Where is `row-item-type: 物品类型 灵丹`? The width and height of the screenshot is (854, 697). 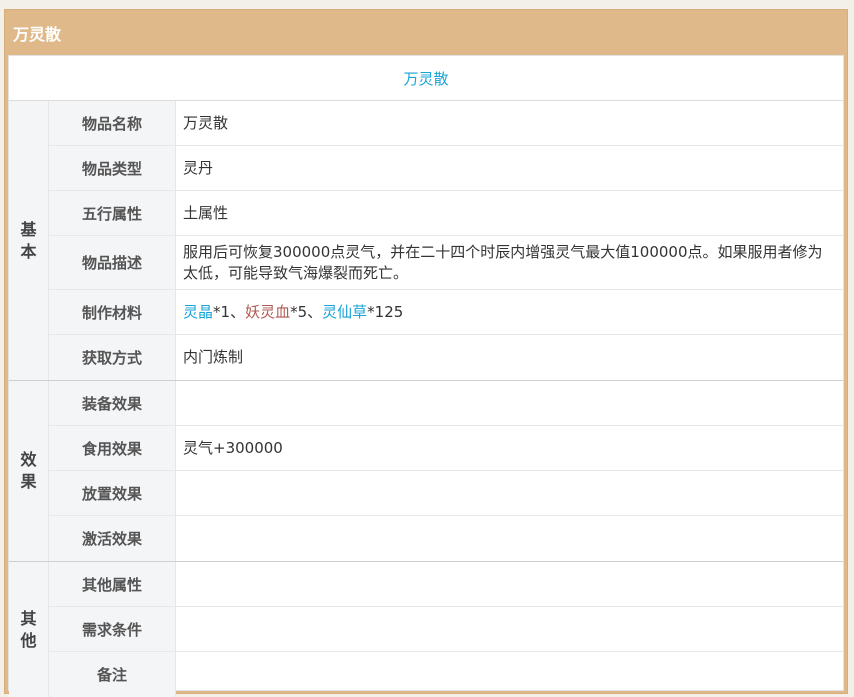
row-item-type: 物品类型 灵丹 is located at coordinates (446, 168).